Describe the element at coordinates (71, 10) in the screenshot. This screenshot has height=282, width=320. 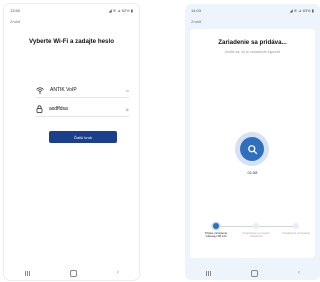
I see `status-bar: 13:50 ◢ ≋ ⊿ 82% ▮` at that location.